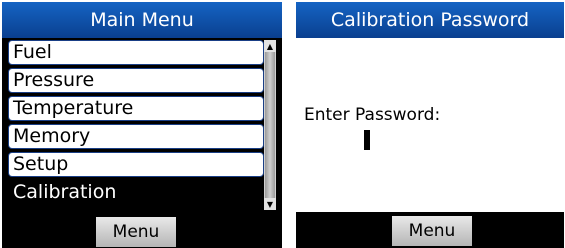 The image size is (565, 248). What do you see at coordinates (136, 80) in the screenshot?
I see `menu-item-pressure: Pressure` at bounding box center [136, 80].